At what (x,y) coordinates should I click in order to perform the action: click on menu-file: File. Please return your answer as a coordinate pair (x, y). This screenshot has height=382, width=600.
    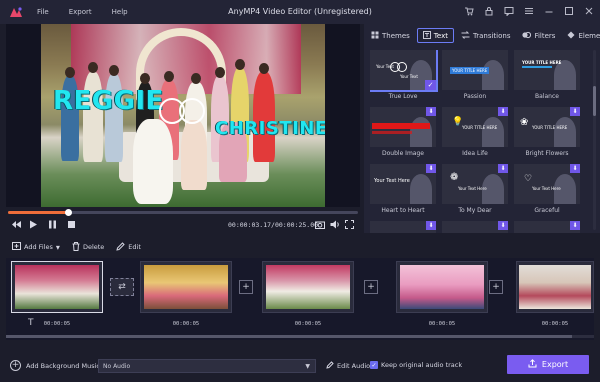
    Looking at the image, I should click on (43, 12).